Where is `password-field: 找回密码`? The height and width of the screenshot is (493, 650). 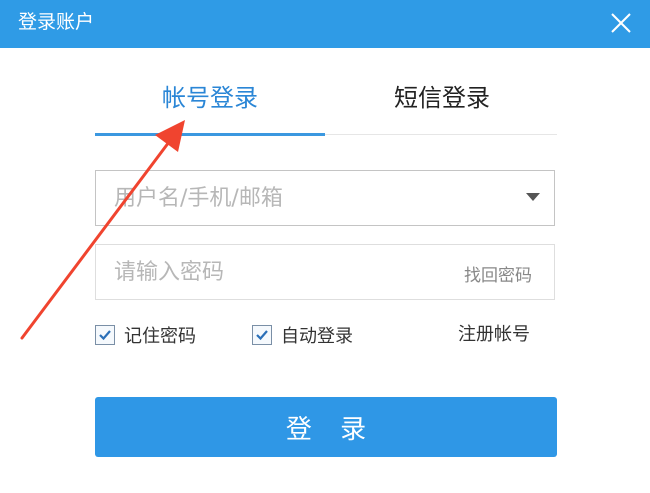 password-field: 找回密码 is located at coordinates (325, 272).